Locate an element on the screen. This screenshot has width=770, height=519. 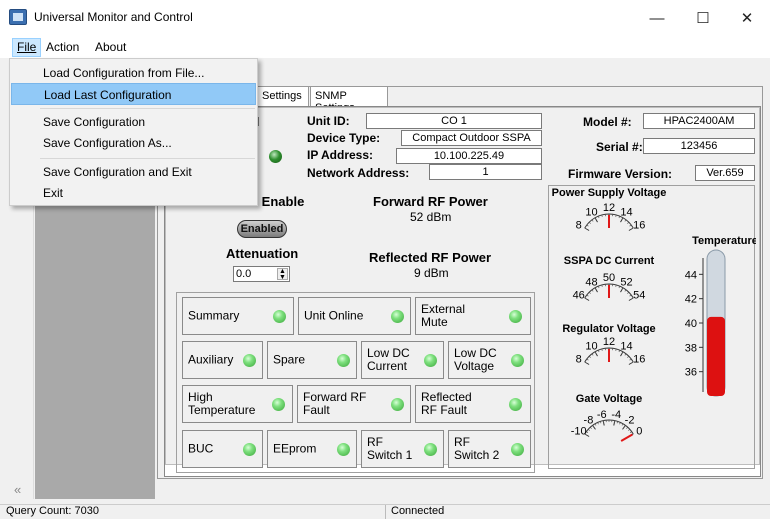
gauge-tick-label: -10 is located at coordinates (579, 432).